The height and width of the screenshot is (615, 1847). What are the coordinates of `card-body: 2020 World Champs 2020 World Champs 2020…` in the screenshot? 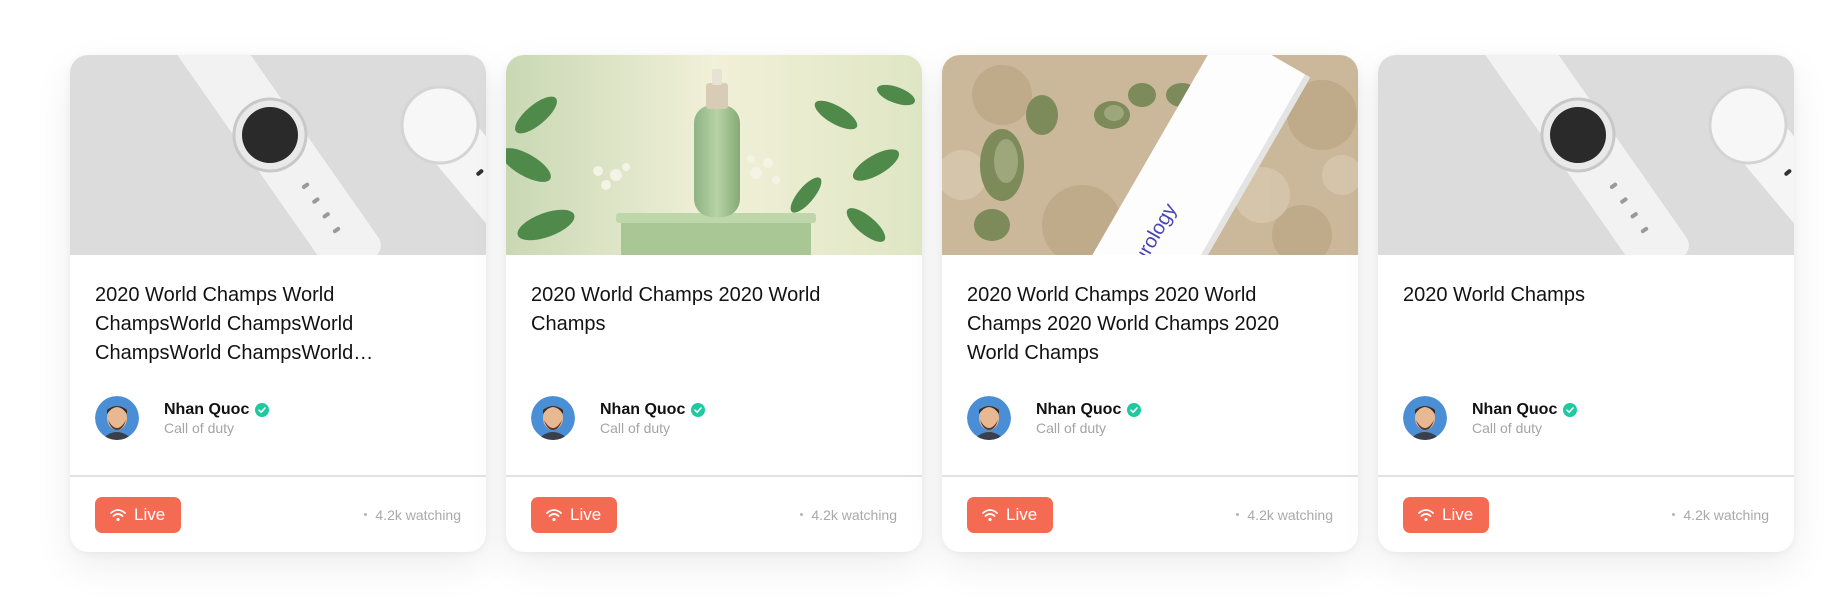 It's located at (1150, 365).